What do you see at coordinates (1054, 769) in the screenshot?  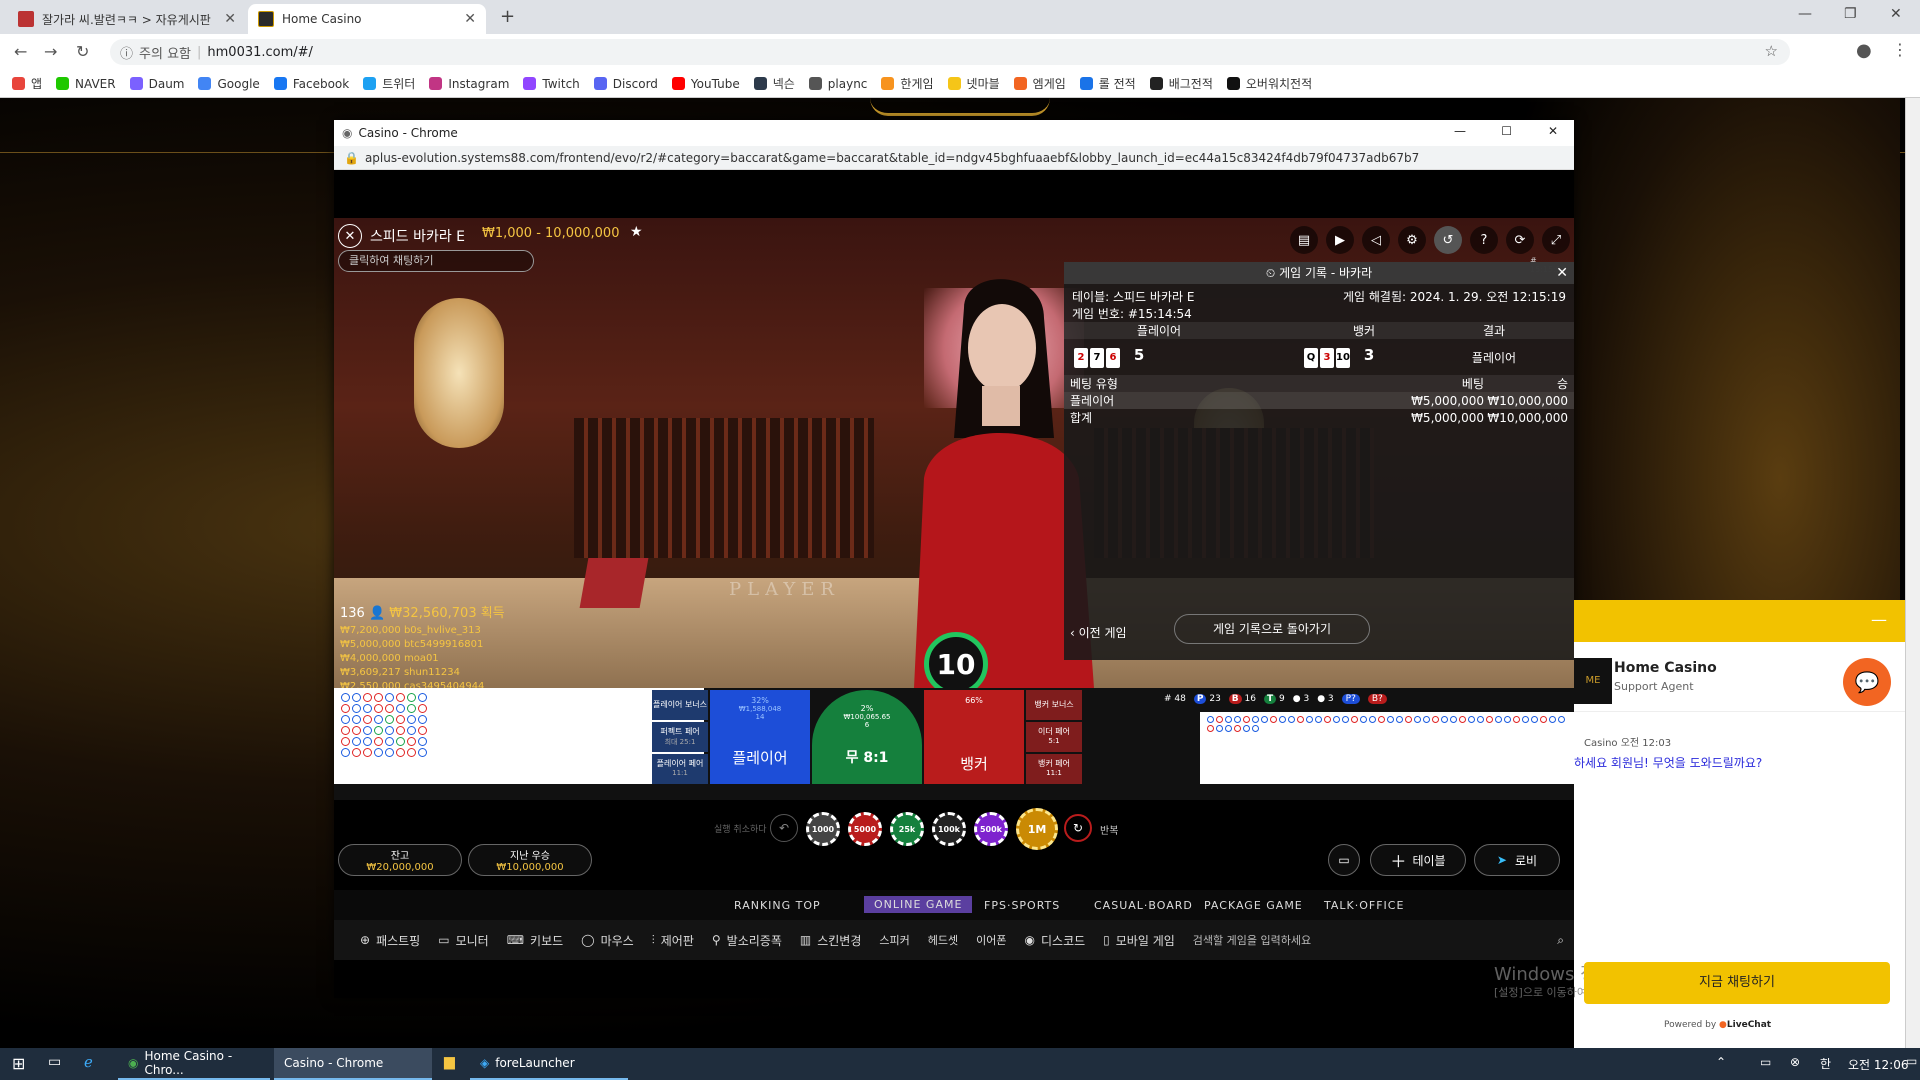 I see `banker-pair-spot: 뱅커 페어 11:1` at bounding box center [1054, 769].